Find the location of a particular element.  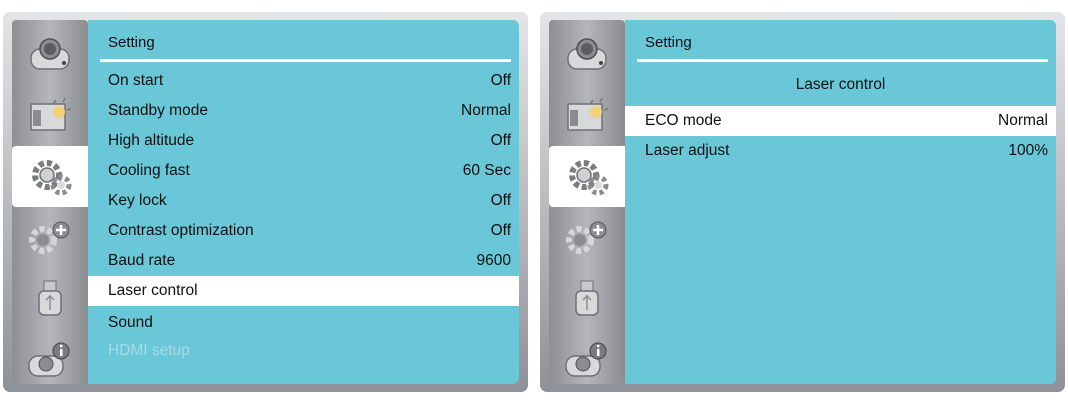

menu-item-label: Key lock is located at coordinates (137, 200).